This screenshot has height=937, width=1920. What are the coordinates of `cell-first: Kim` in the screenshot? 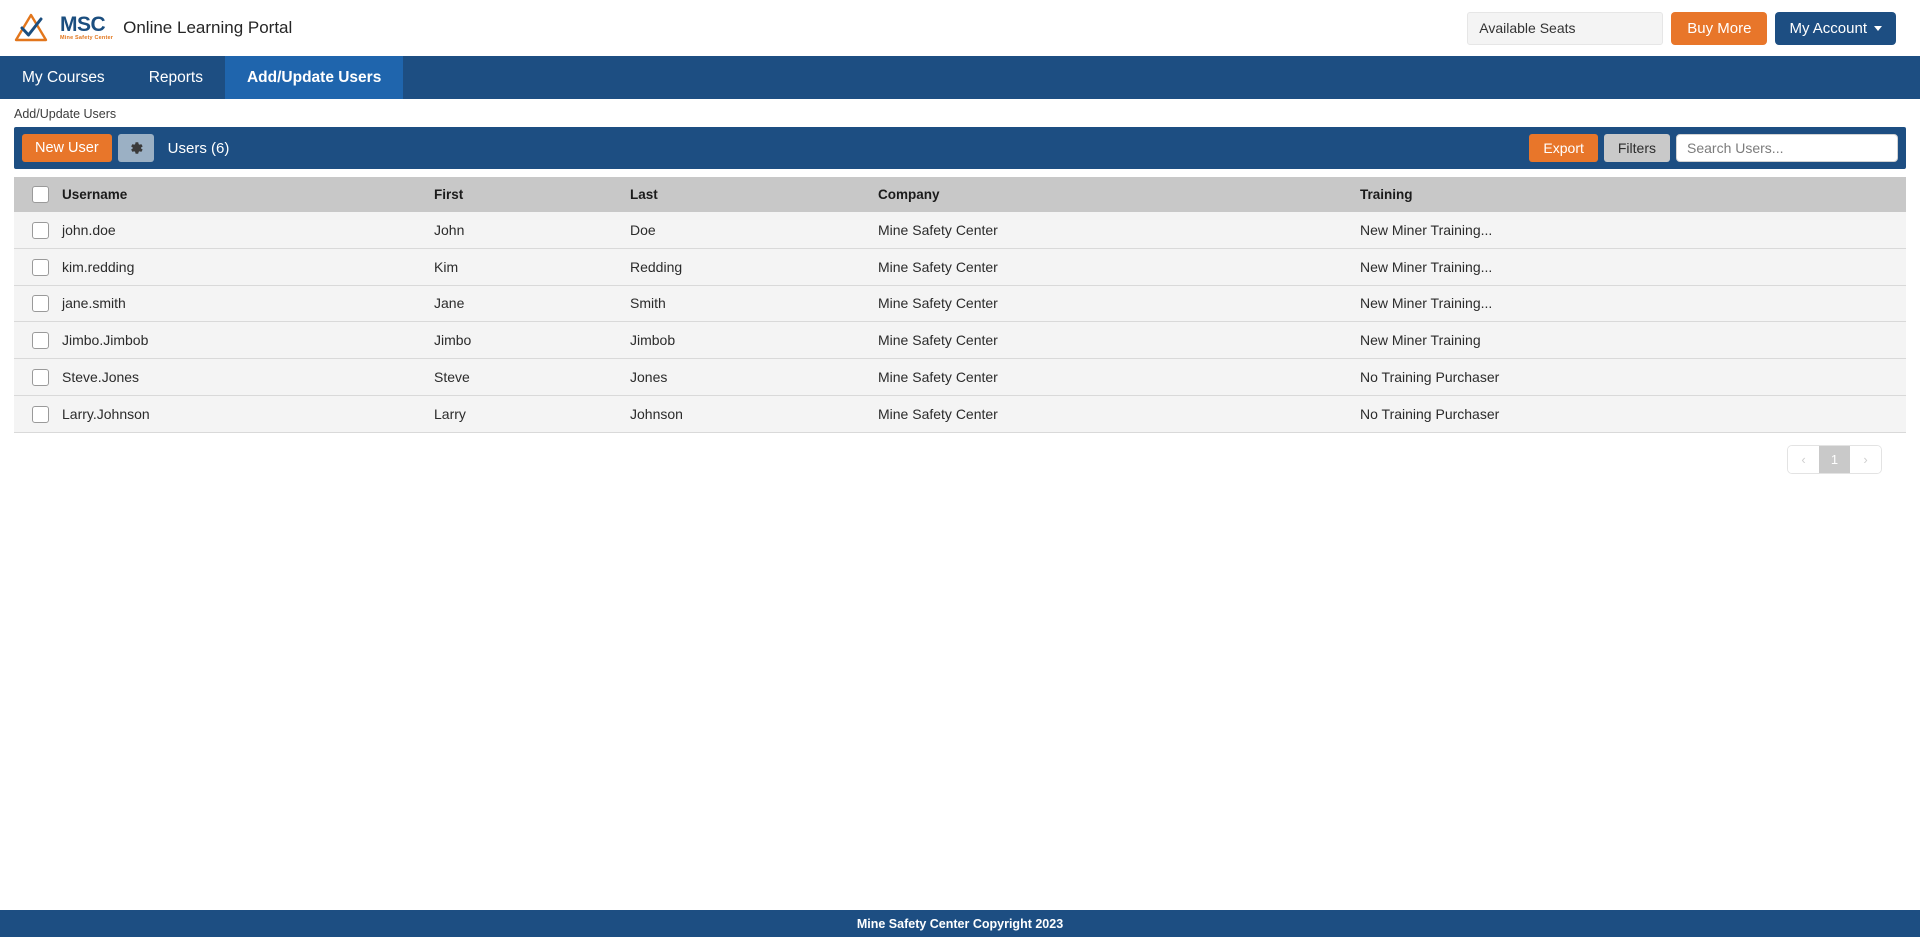 It's located at (532, 267).